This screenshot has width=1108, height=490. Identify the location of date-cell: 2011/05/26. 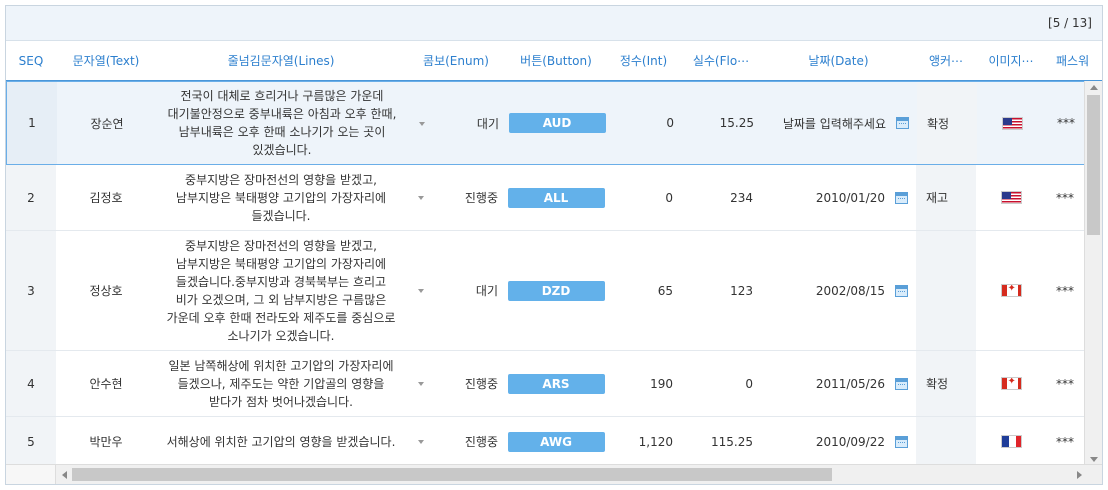
(850, 384).